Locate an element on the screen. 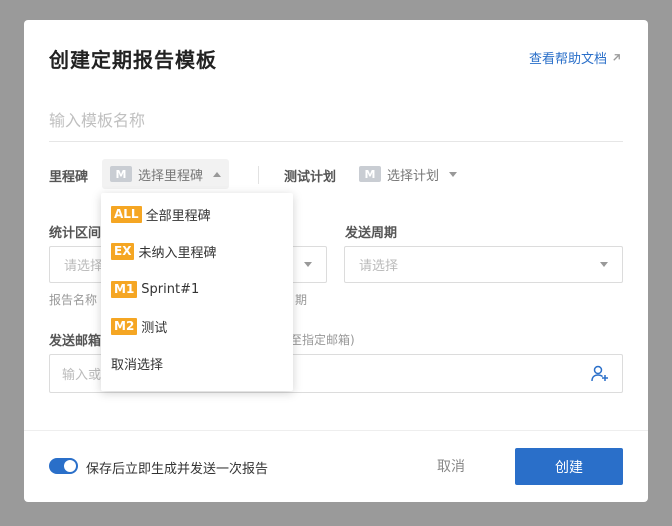 The image size is (672, 526). email-placeholder: 输入或 is located at coordinates (82, 375).